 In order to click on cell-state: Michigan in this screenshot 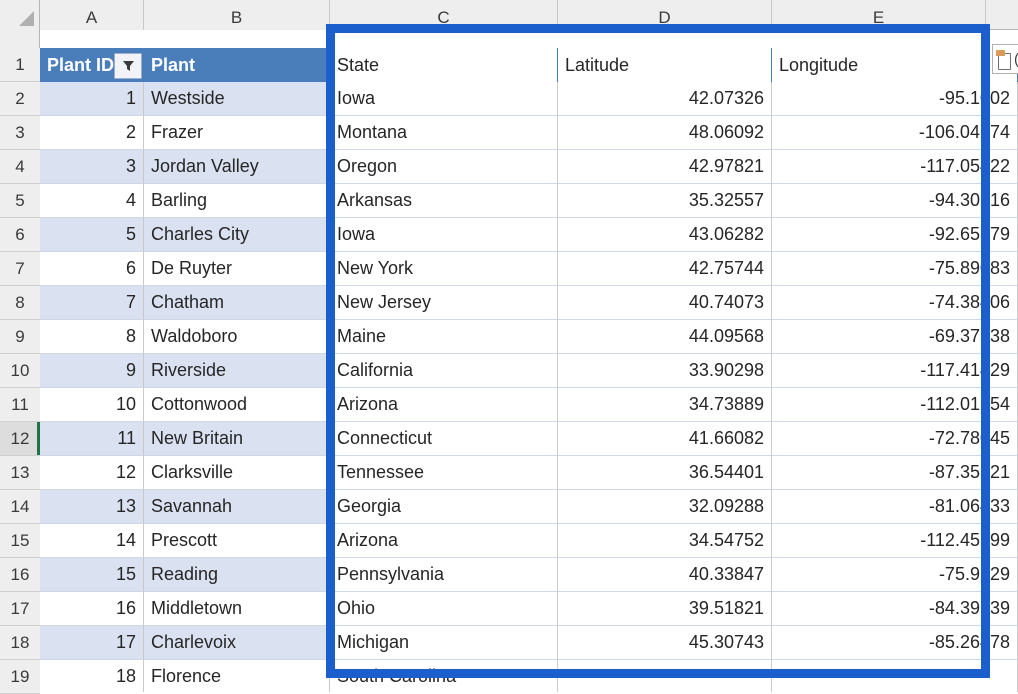, I will do `click(444, 643)`.